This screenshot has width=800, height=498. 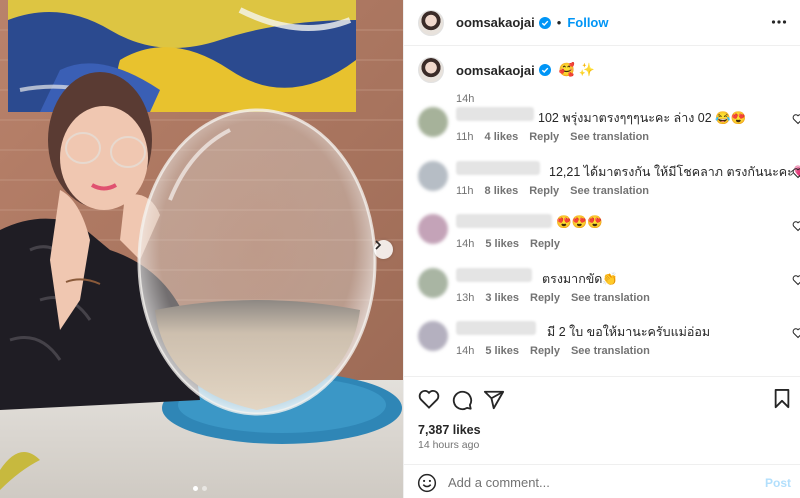 What do you see at coordinates (579, 222) in the screenshot?
I see `comment-text: 😍😍😍` at bounding box center [579, 222].